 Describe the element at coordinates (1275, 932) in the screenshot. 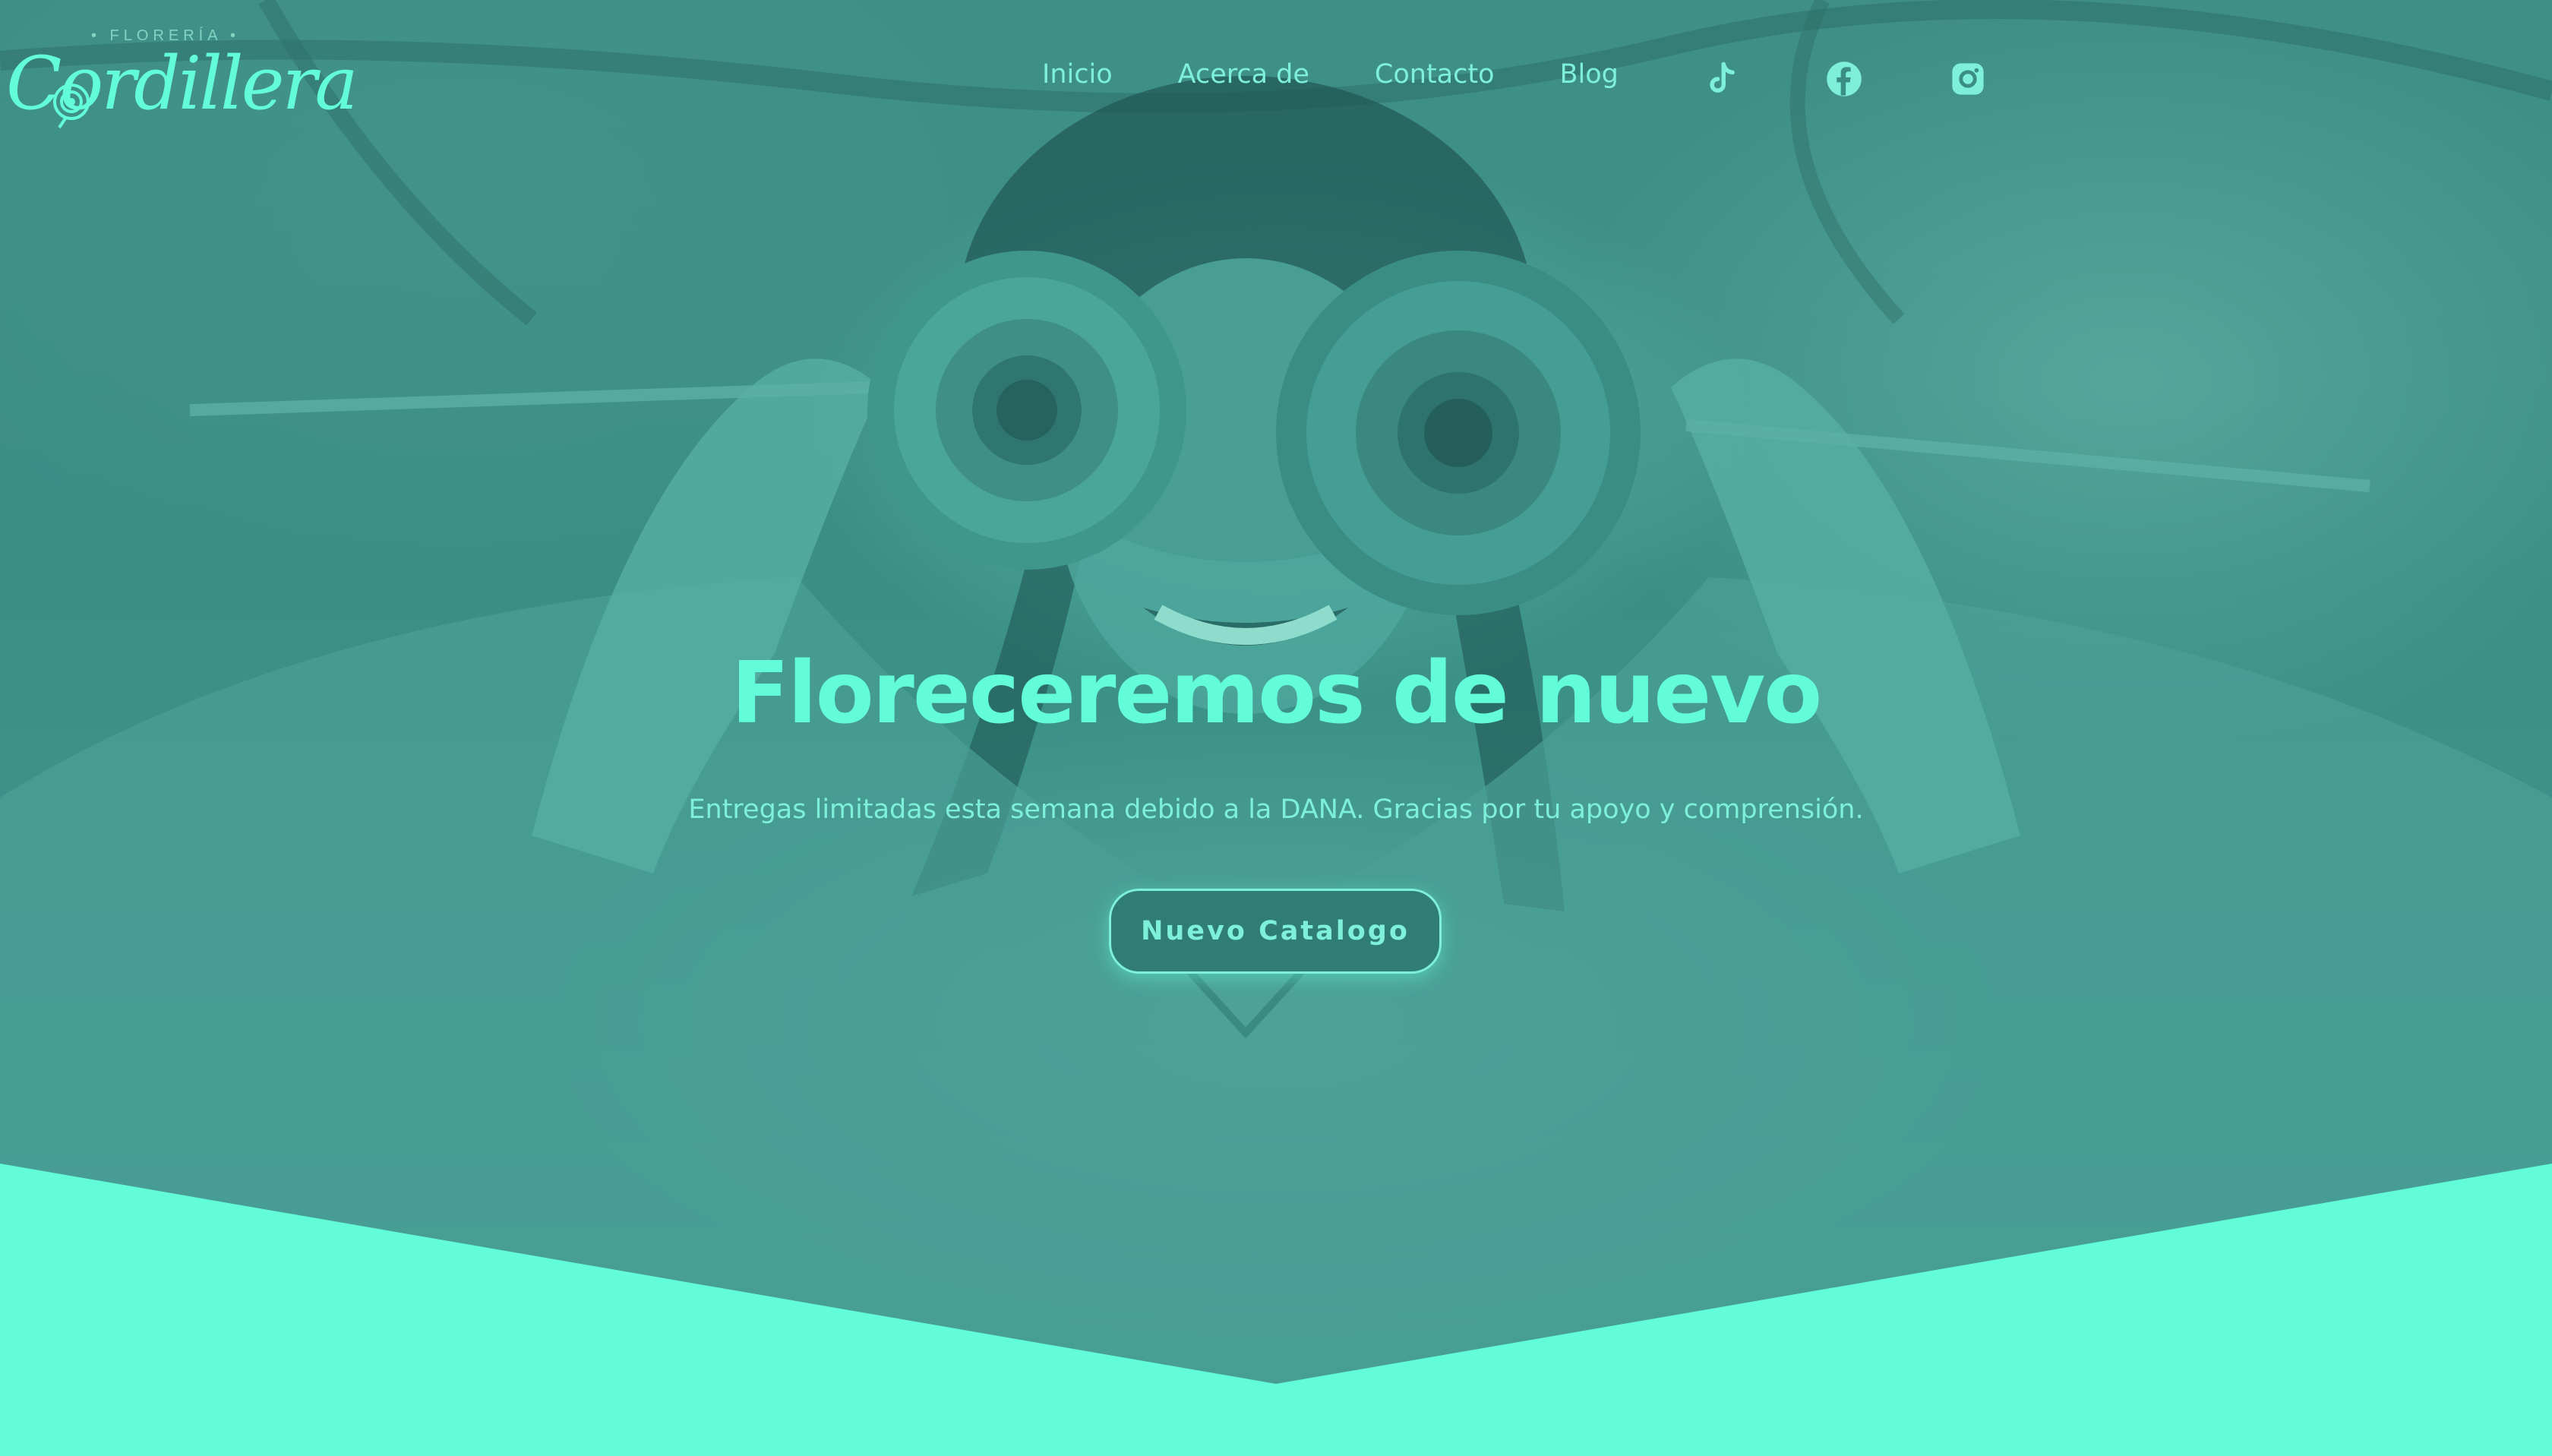

I see `new-catalog-button: Nuevo Catalogo` at that location.